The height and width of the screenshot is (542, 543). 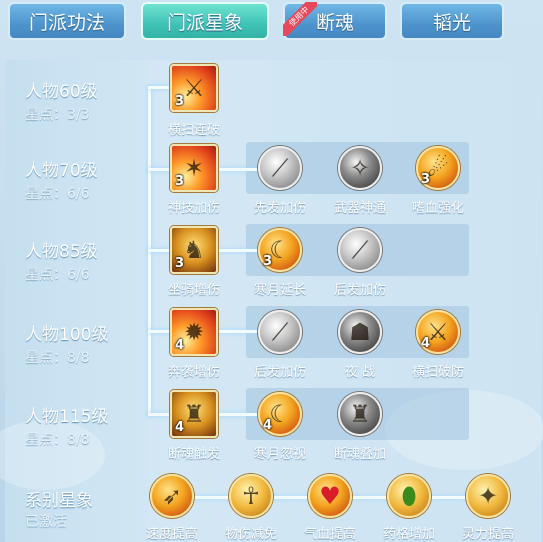 What do you see at coordinates (360, 372) in the screenshot?
I see `skill-name: 夜 战` at bounding box center [360, 372].